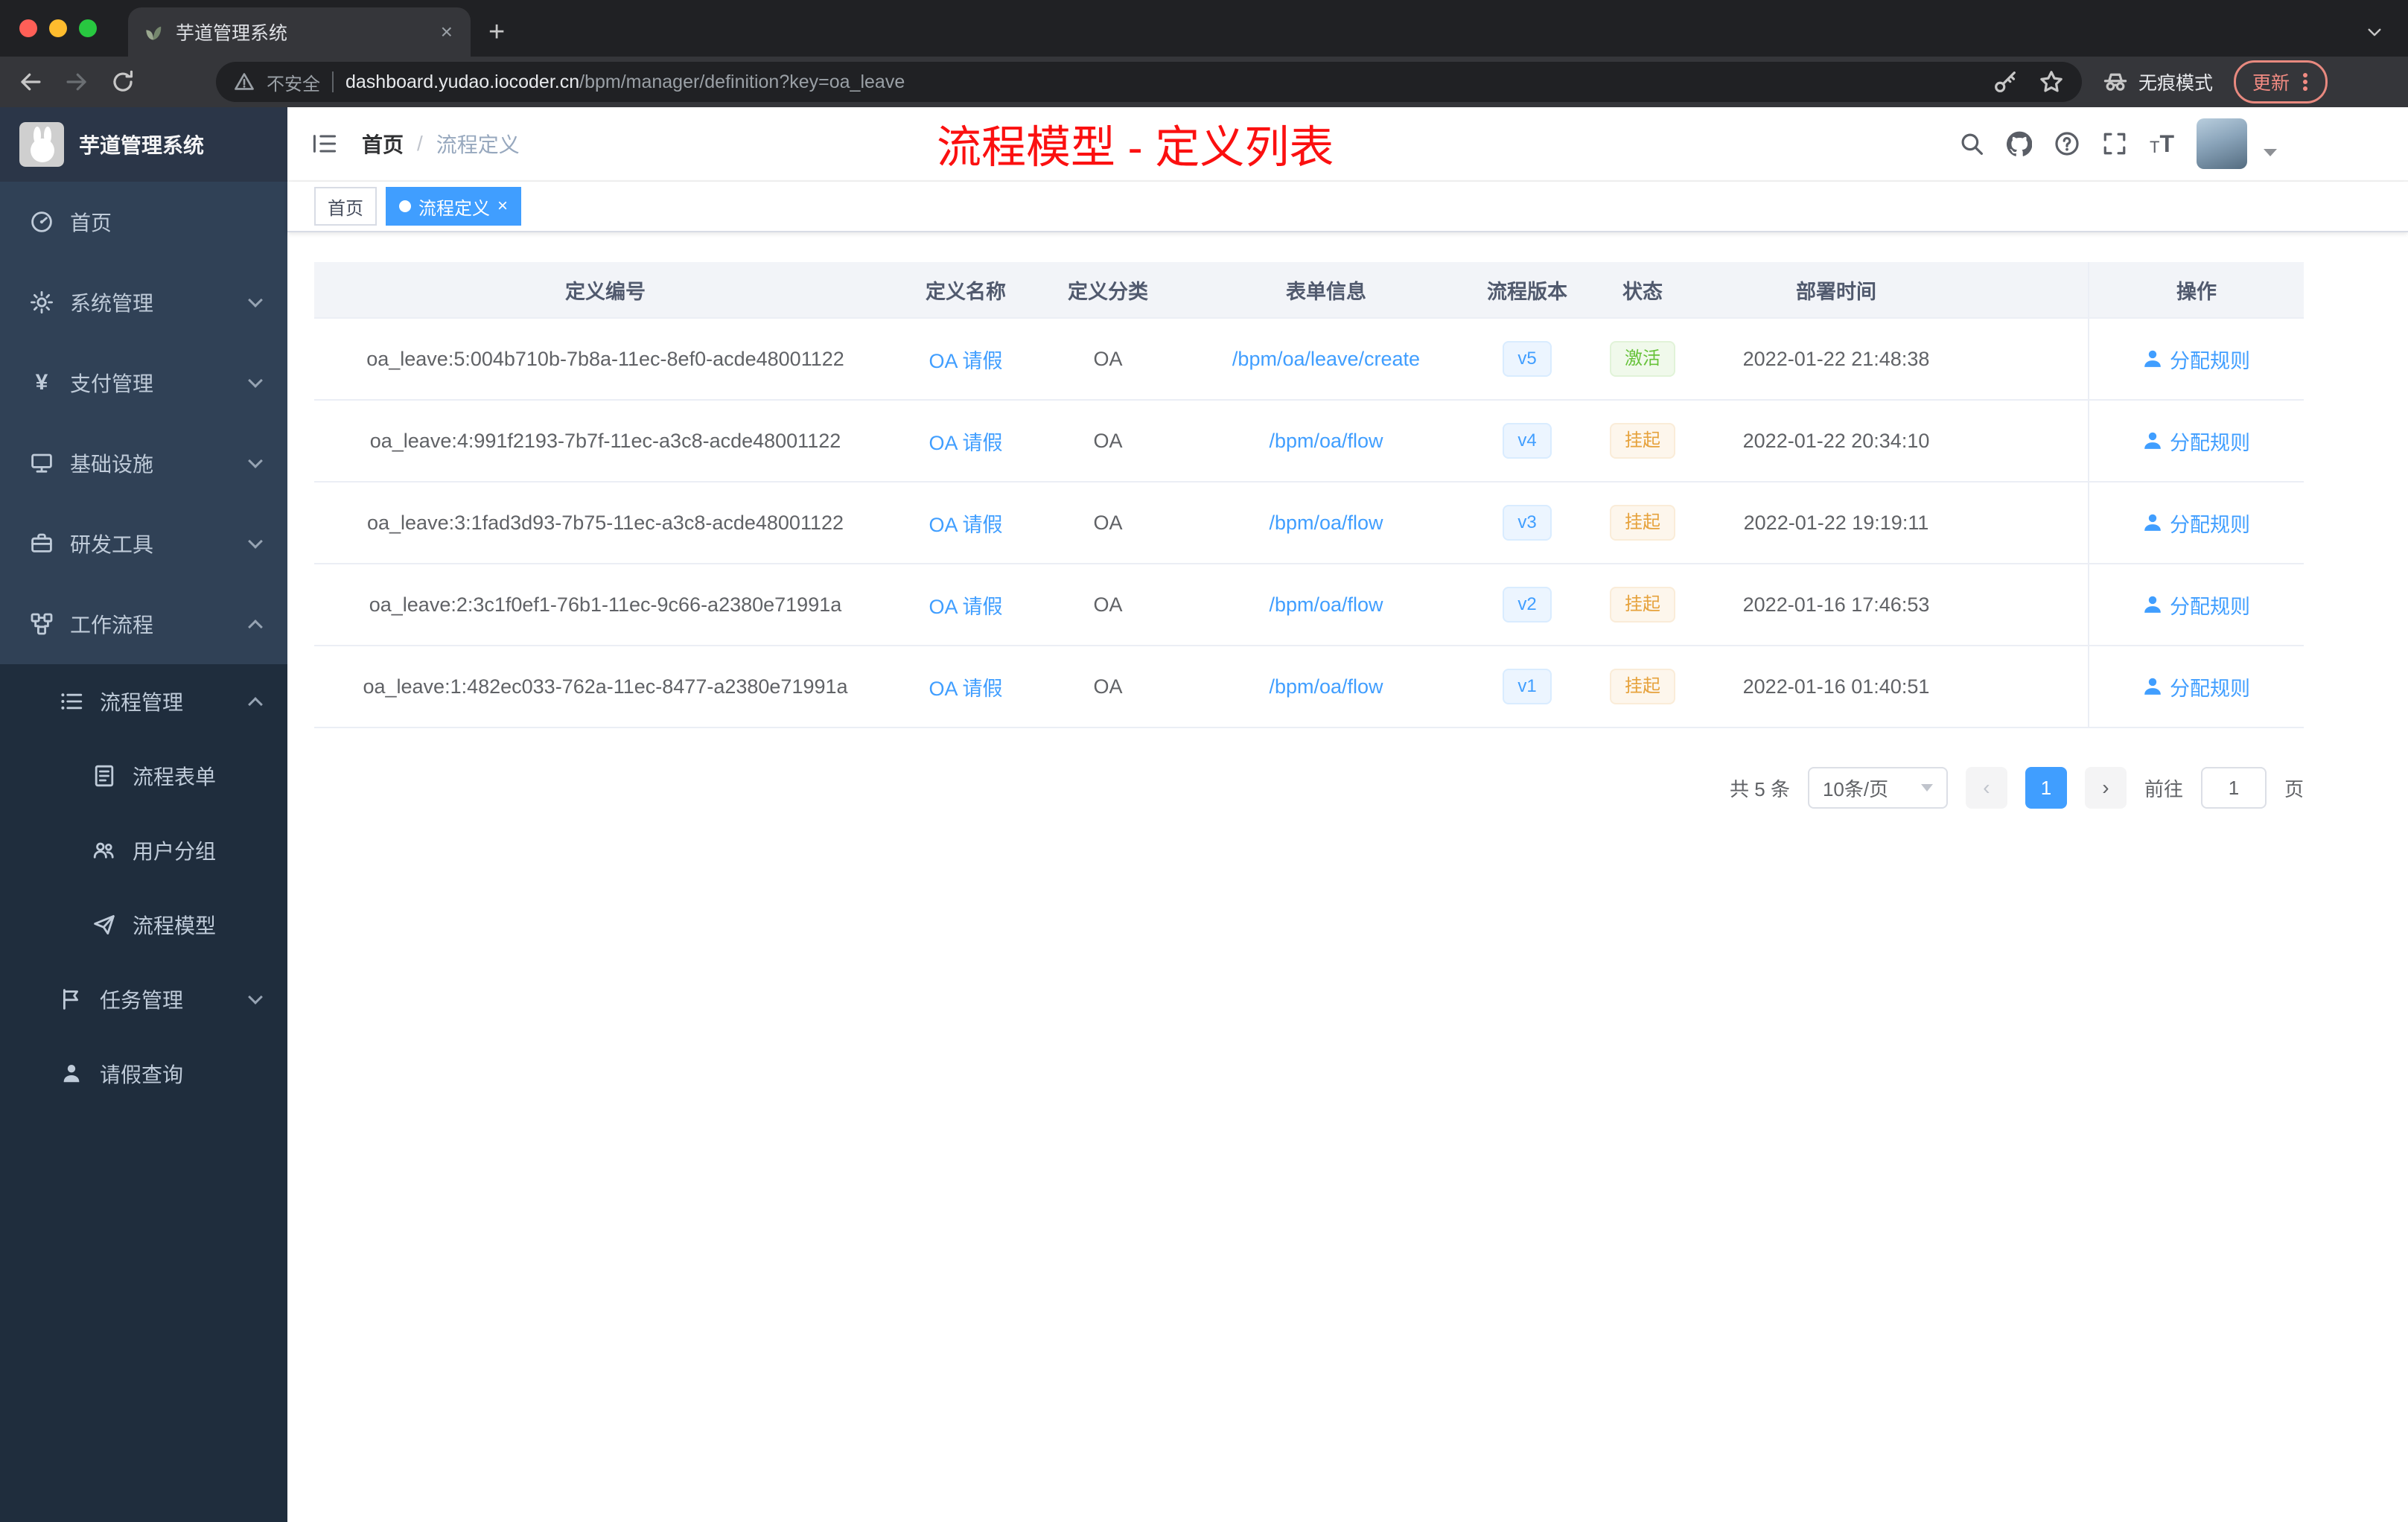 The width and height of the screenshot is (2408, 1522). I want to click on tab-list-chevron-icon, so click(2374, 32).